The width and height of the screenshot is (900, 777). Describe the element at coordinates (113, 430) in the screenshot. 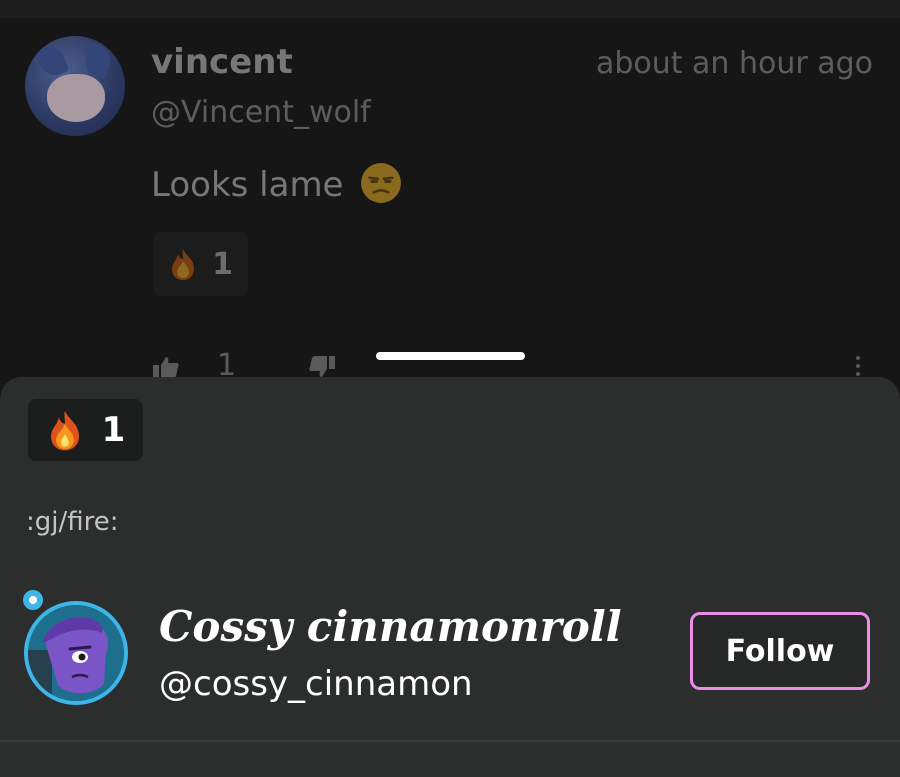

I see `sheet-reaction-count: 1` at that location.